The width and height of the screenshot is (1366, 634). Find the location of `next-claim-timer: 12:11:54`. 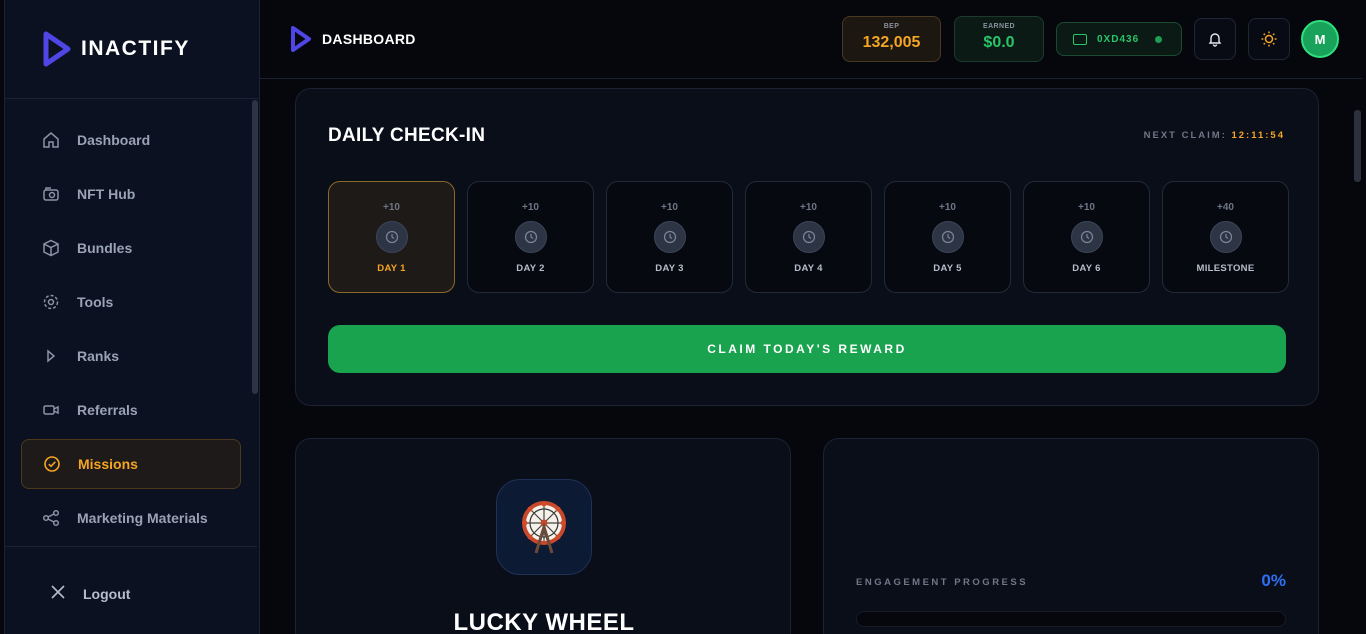

next-claim-timer: 12:11:54 is located at coordinates (1258, 135).